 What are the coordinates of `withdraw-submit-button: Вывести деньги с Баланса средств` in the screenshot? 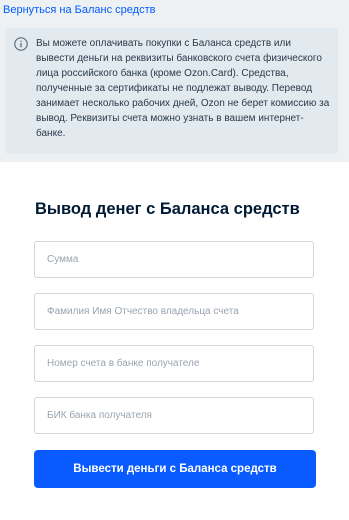 It's located at (175, 469).